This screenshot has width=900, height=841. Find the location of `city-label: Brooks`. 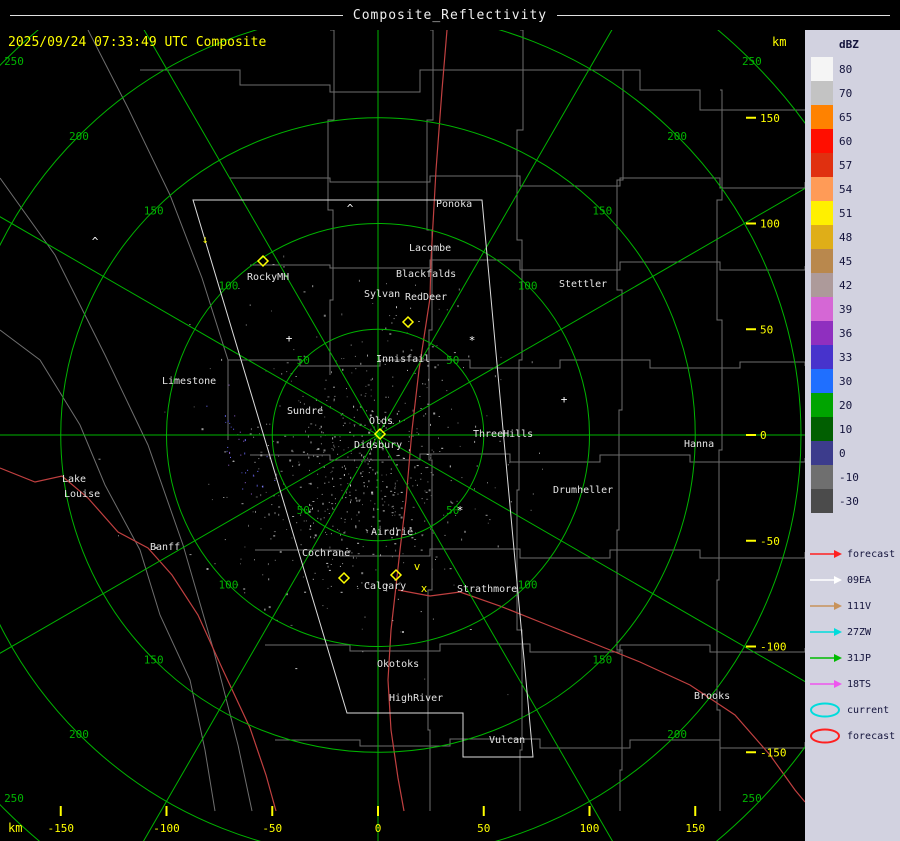

city-label: Brooks is located at coordinates (712, 696).